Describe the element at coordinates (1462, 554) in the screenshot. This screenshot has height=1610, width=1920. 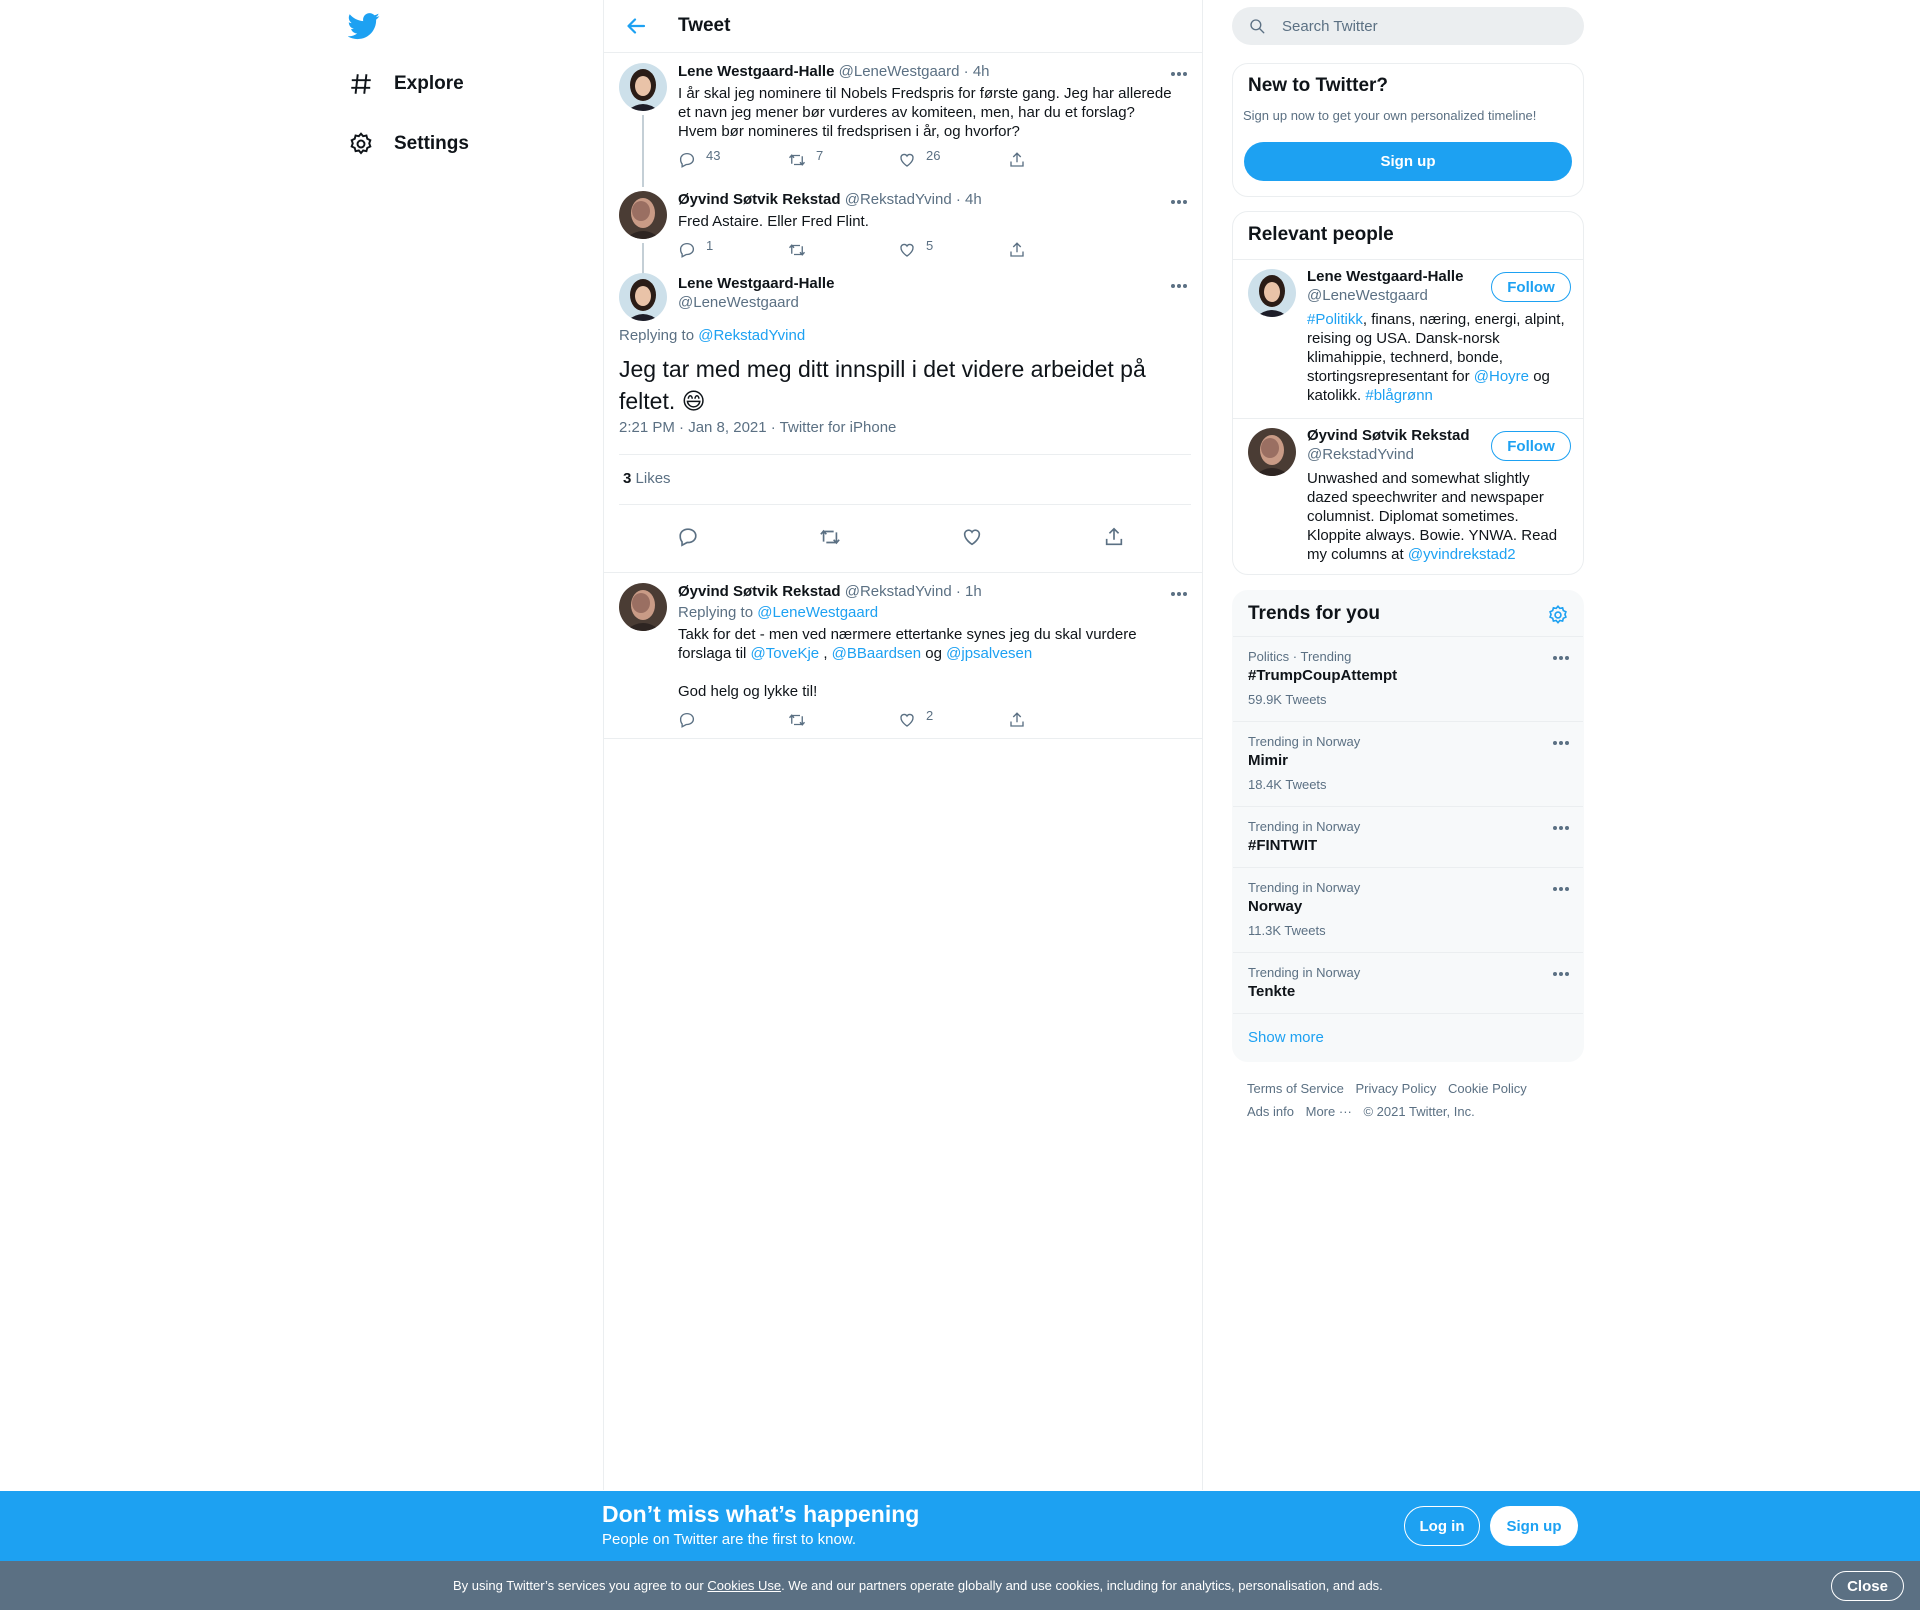
I see `mention-link: @yvindrekstad2` at that location.